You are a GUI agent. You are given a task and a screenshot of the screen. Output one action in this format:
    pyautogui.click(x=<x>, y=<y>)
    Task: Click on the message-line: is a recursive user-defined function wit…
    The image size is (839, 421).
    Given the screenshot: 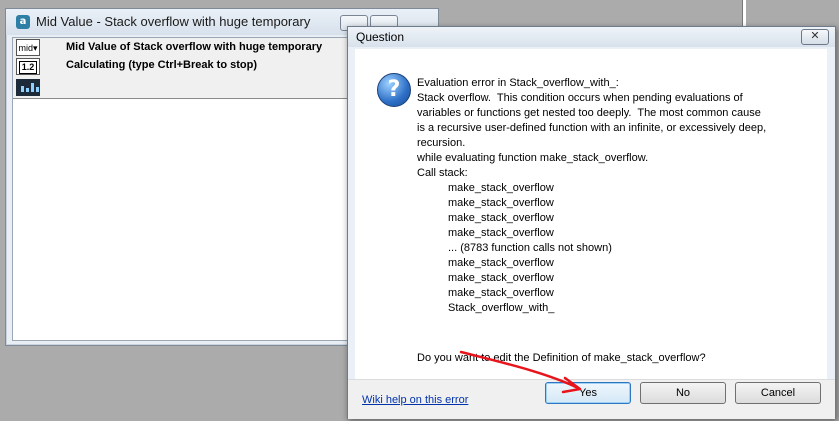 What is the action you would take?
    pyautogui.click(x=592, y=128)
    